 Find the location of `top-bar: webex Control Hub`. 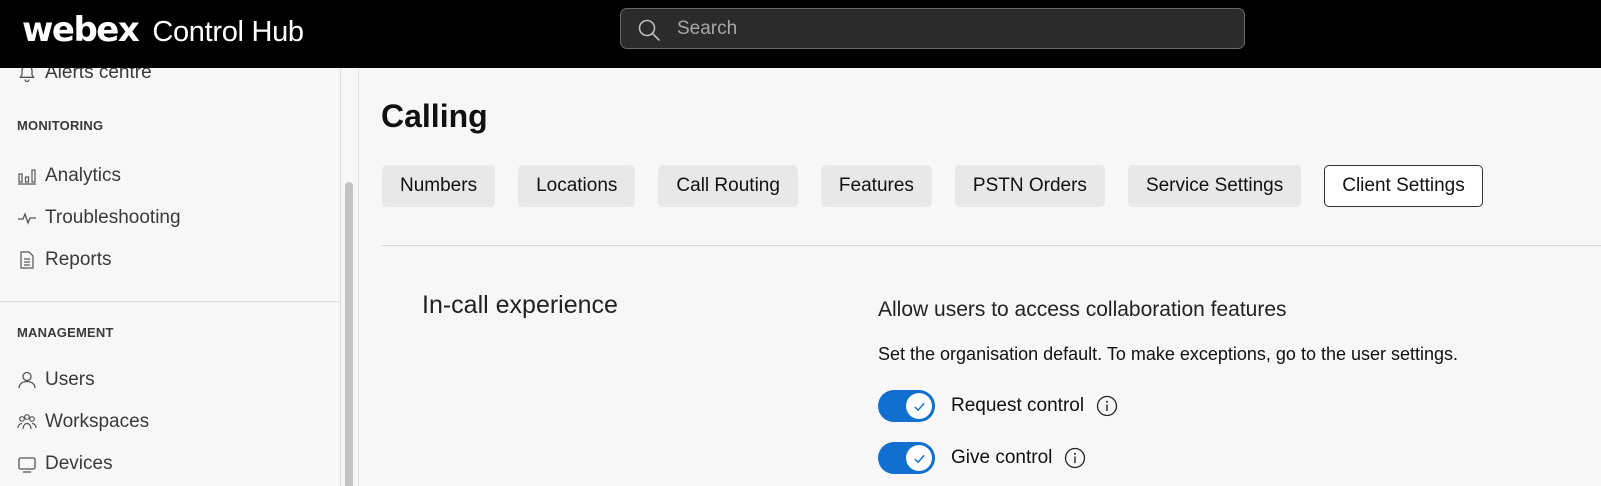

top-bar: webex Control Hub is located at coordinates (800, 34).